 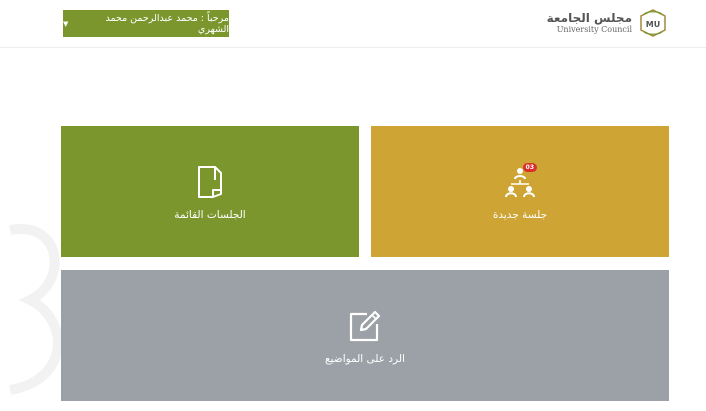 I want to click on caret-down-icon: ▼, so click(x=66, y=23).